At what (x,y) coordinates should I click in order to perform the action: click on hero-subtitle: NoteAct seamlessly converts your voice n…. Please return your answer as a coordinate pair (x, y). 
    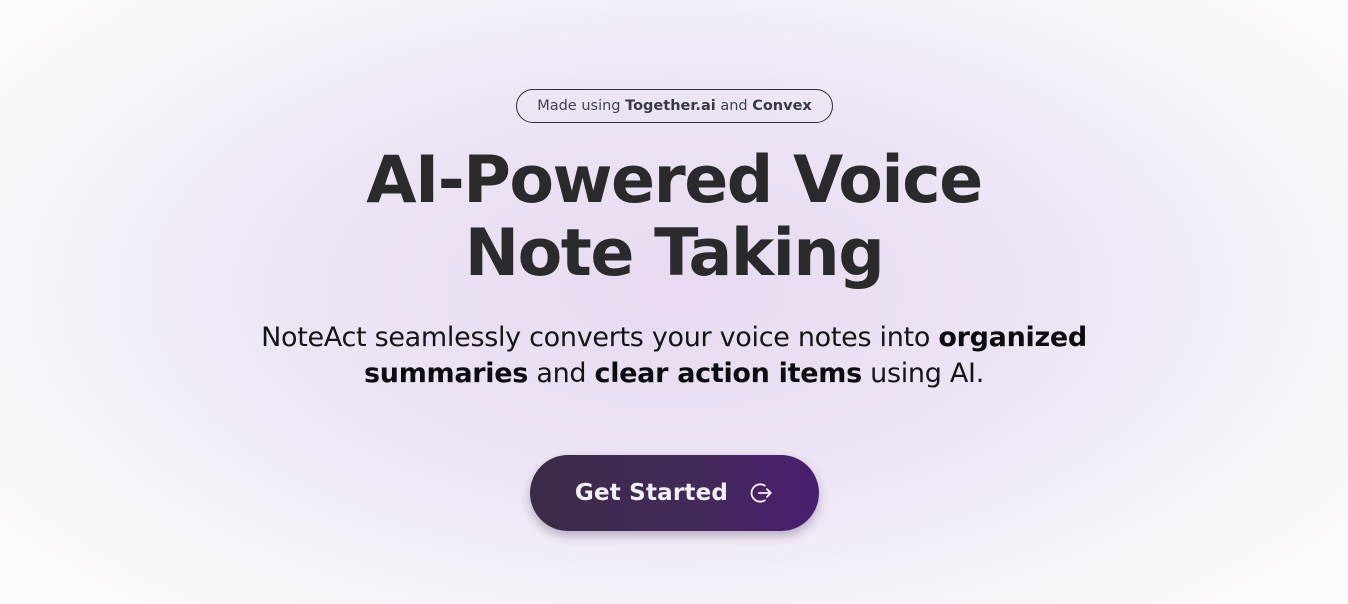
    Looking at the image, I should click on (674, 356).